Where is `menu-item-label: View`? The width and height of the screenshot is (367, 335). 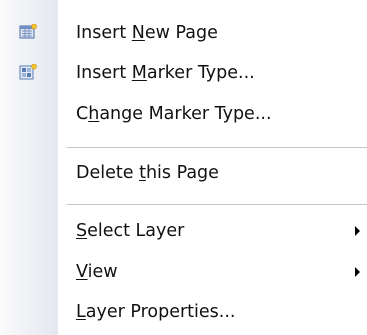 menu-item-label: View is located at coordinates (97, 272).